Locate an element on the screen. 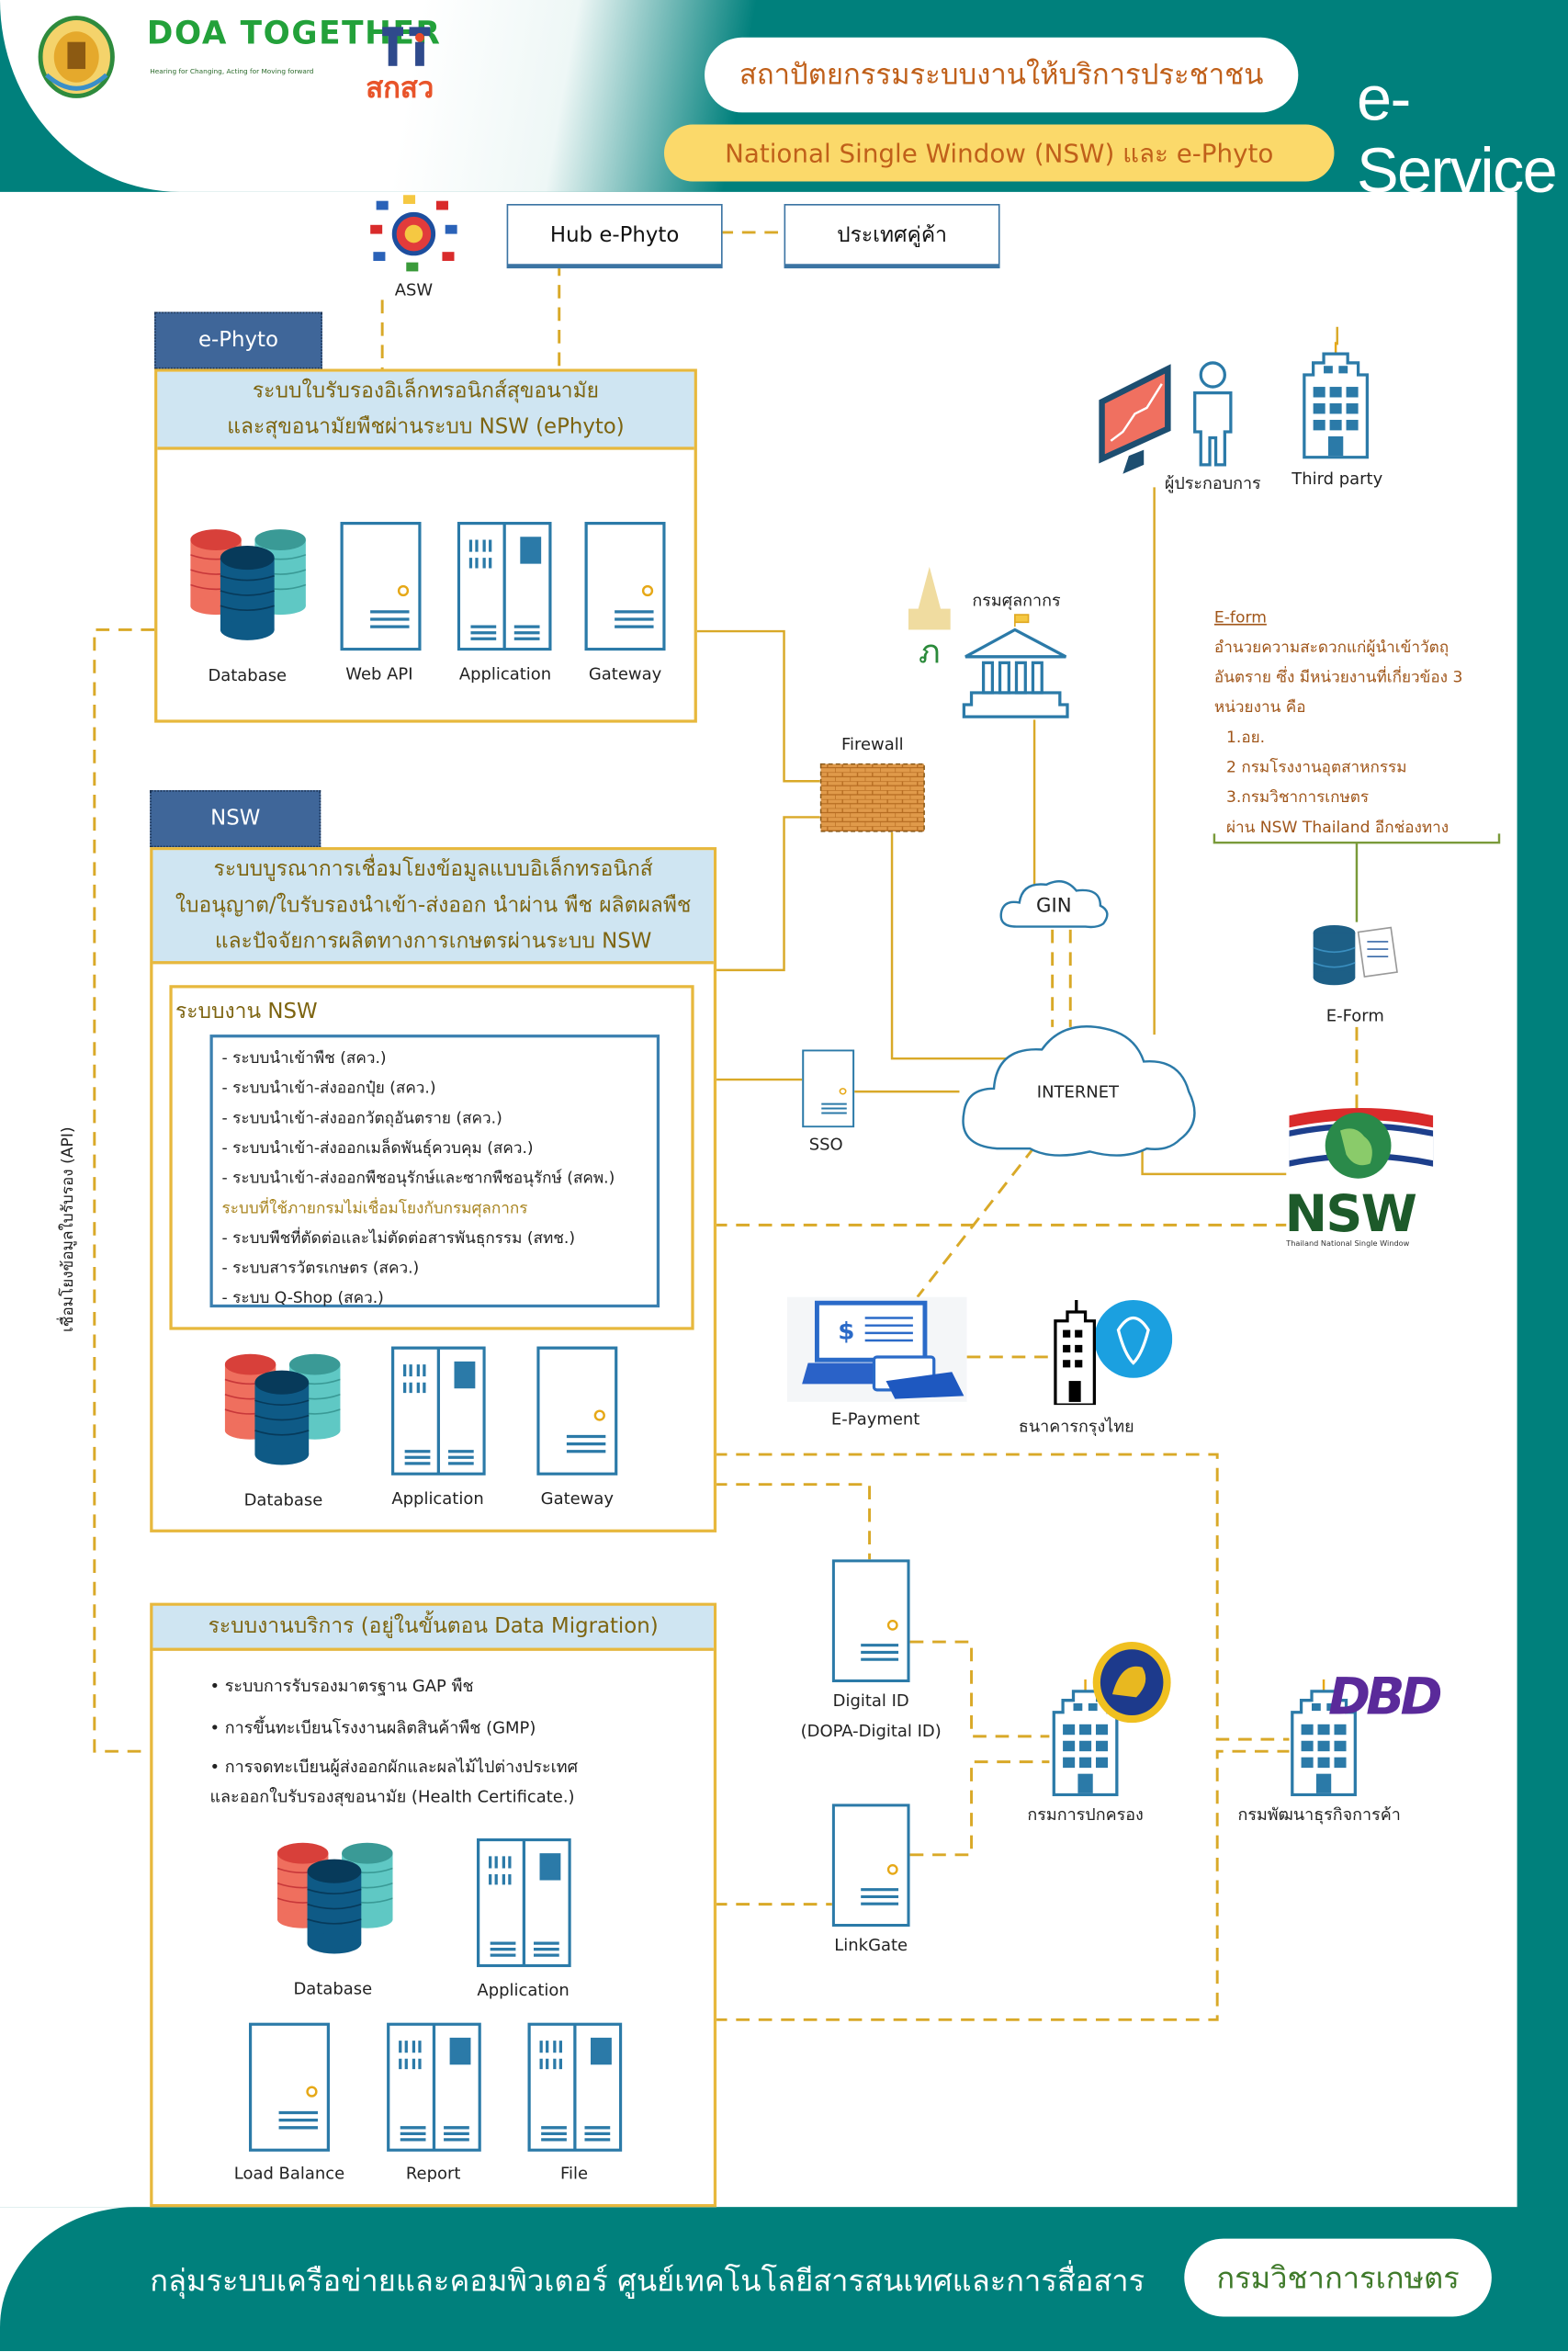  file-server-icon is located at coordinates (575, 2087).